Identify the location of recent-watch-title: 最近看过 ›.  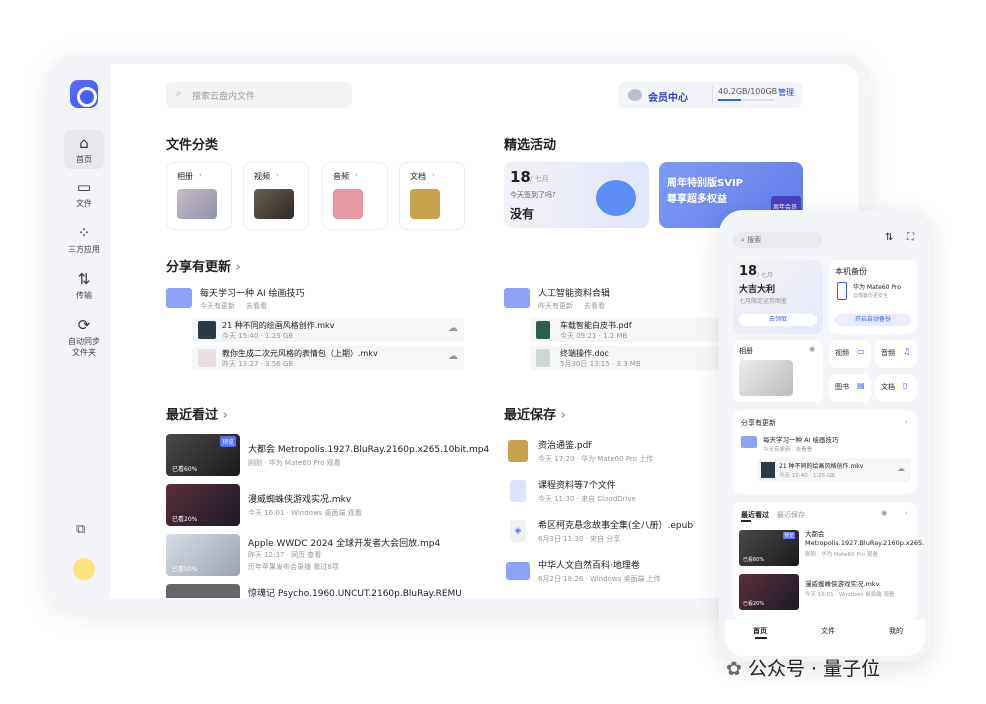
(197, 413).